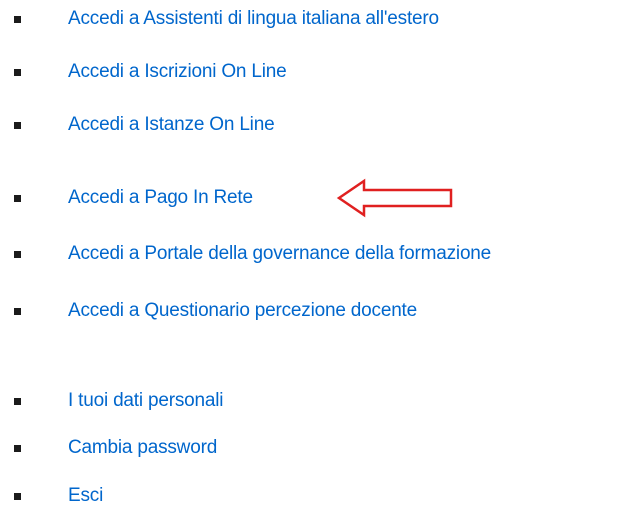  What do you see at coordinates (142, 448) in the screenshot?
I see `link-cambia-password: Cambia password` at bounding box center [142, 448].